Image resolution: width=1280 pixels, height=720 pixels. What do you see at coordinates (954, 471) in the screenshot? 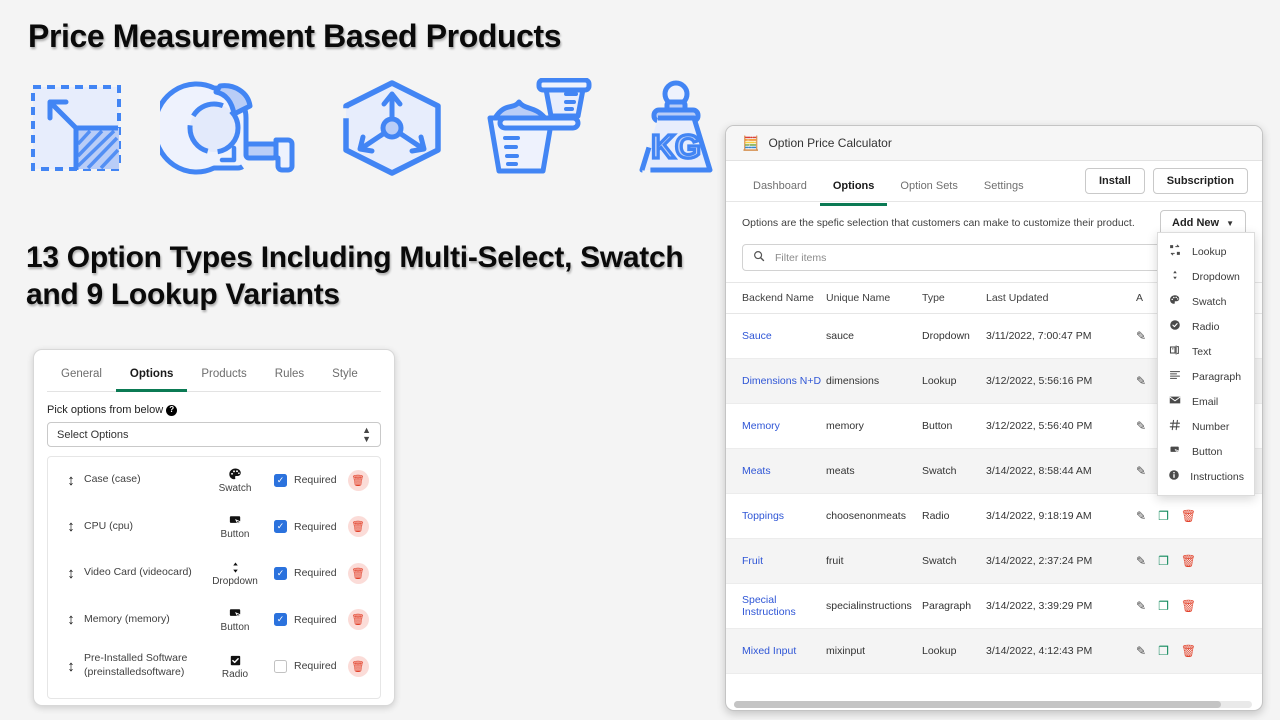
I see `row-type: Swatch` at bounding box center [954, 471].